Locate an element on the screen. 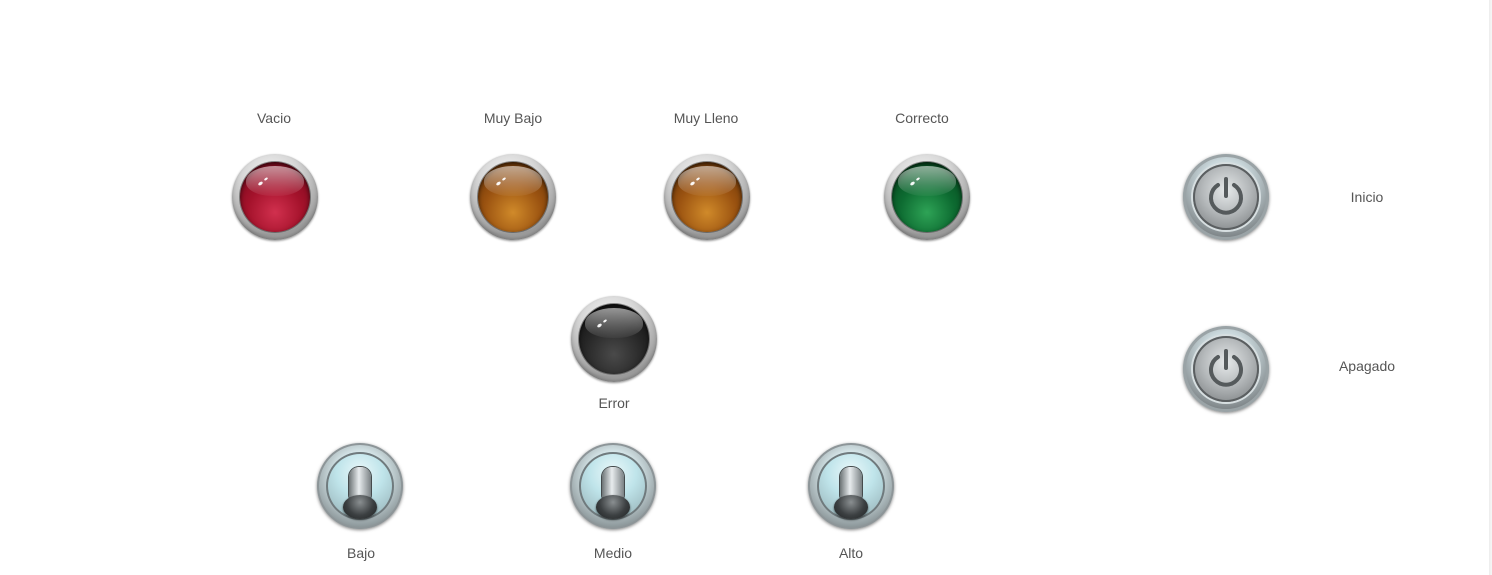 This screenshot has width=1492, height=575. indicator-label-correcto: Correcto is located at coordinates (922, 118).